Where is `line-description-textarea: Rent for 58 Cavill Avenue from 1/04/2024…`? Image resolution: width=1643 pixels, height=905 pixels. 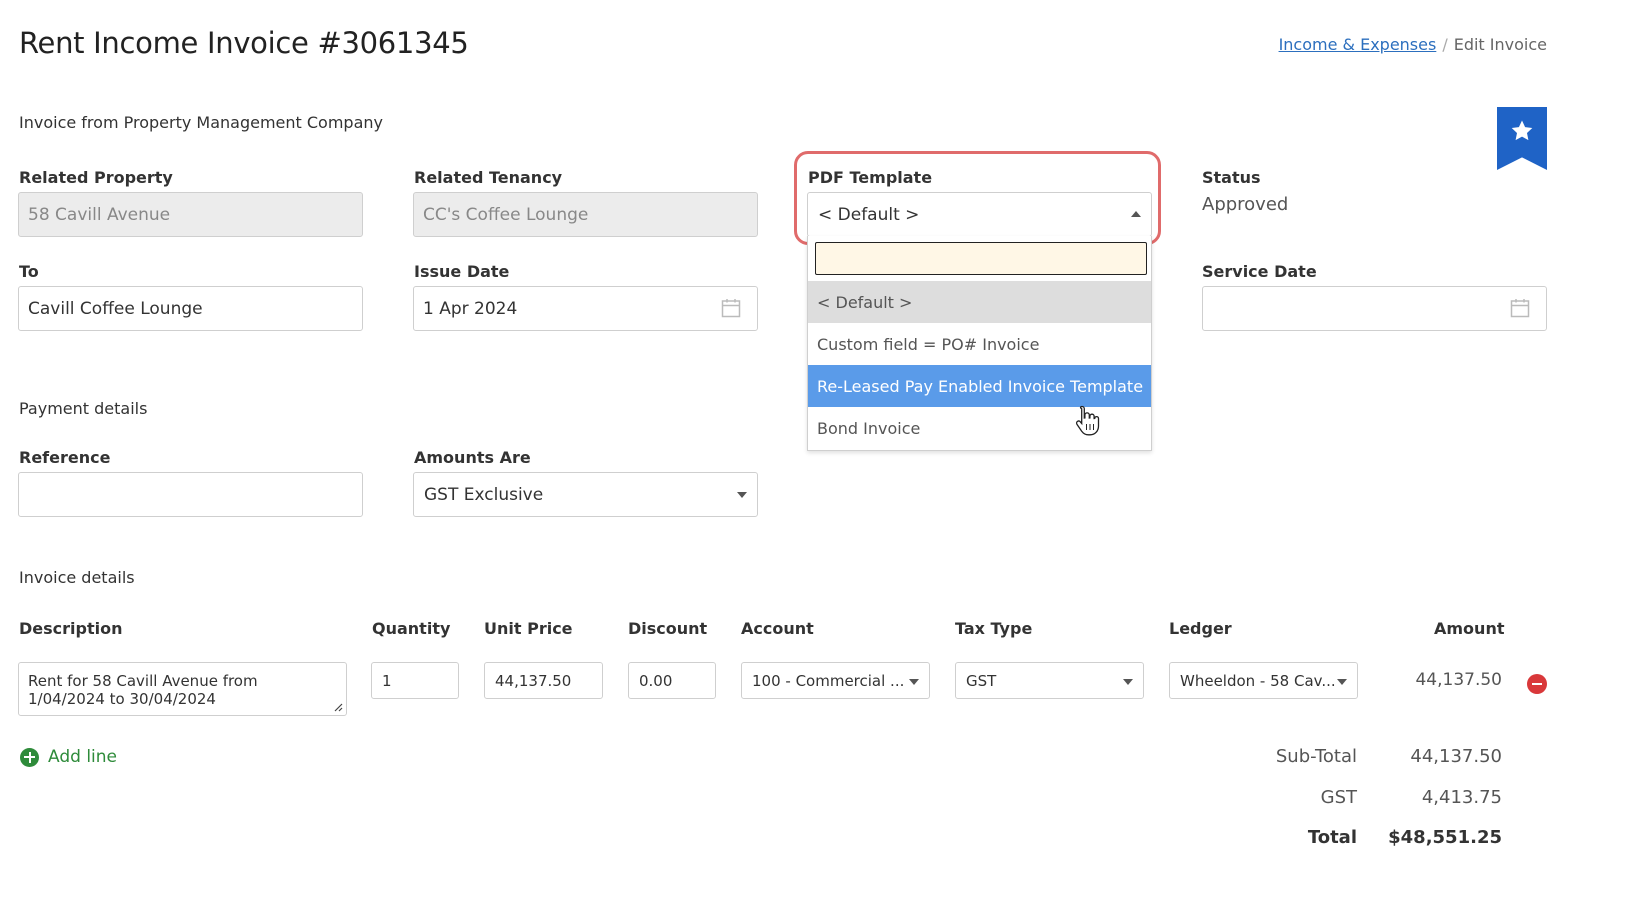
line-description-textarea: Rent for 58 Cavill Avenue from 1/04/2024… is located at coordinates (182, 689).